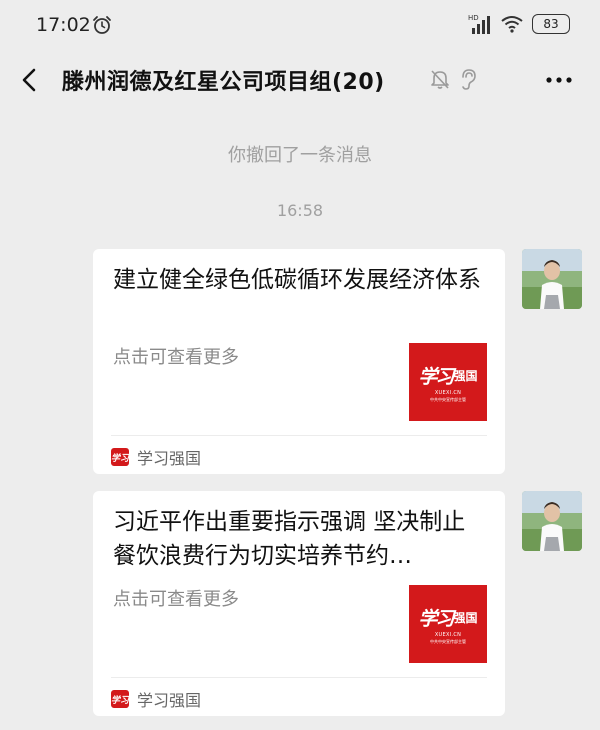 This screenshot has width=600, height=730. What do you see at coordinates (297, 280) in the screenshot?
I see `card-title: 建立健全绿色低碳循环发展经济体系` at bounding box center [297, 280].